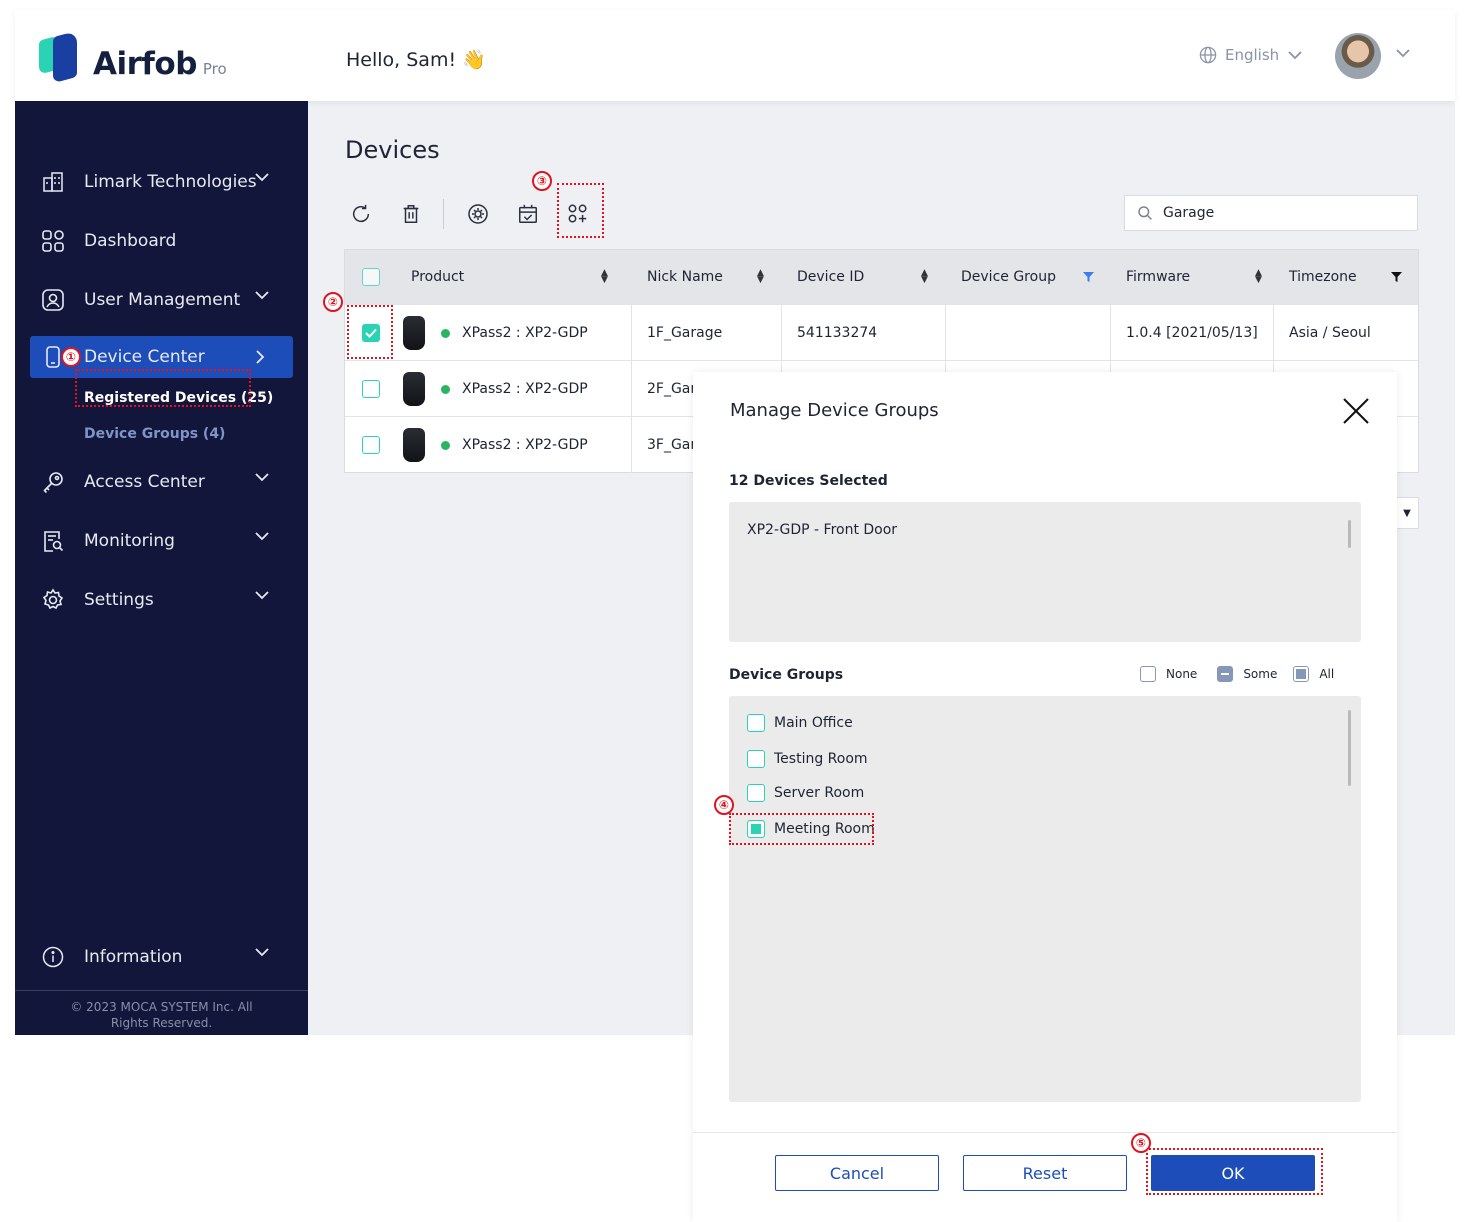  What do you see at coordinates (1008, 277) in the screenshot?
I see `column-device-group: Device Group` at bounding box center [1008, 277].